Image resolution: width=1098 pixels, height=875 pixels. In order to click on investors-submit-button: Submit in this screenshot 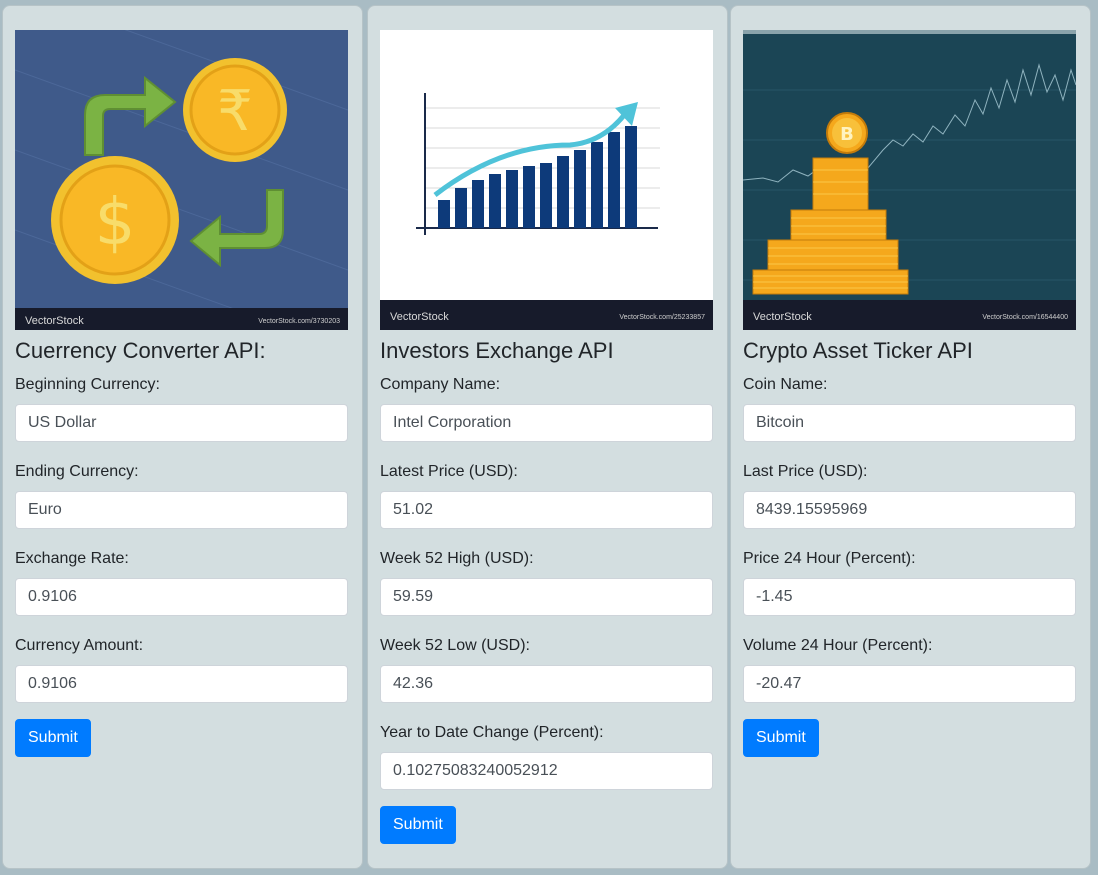, I will do `click(418, 825)`.